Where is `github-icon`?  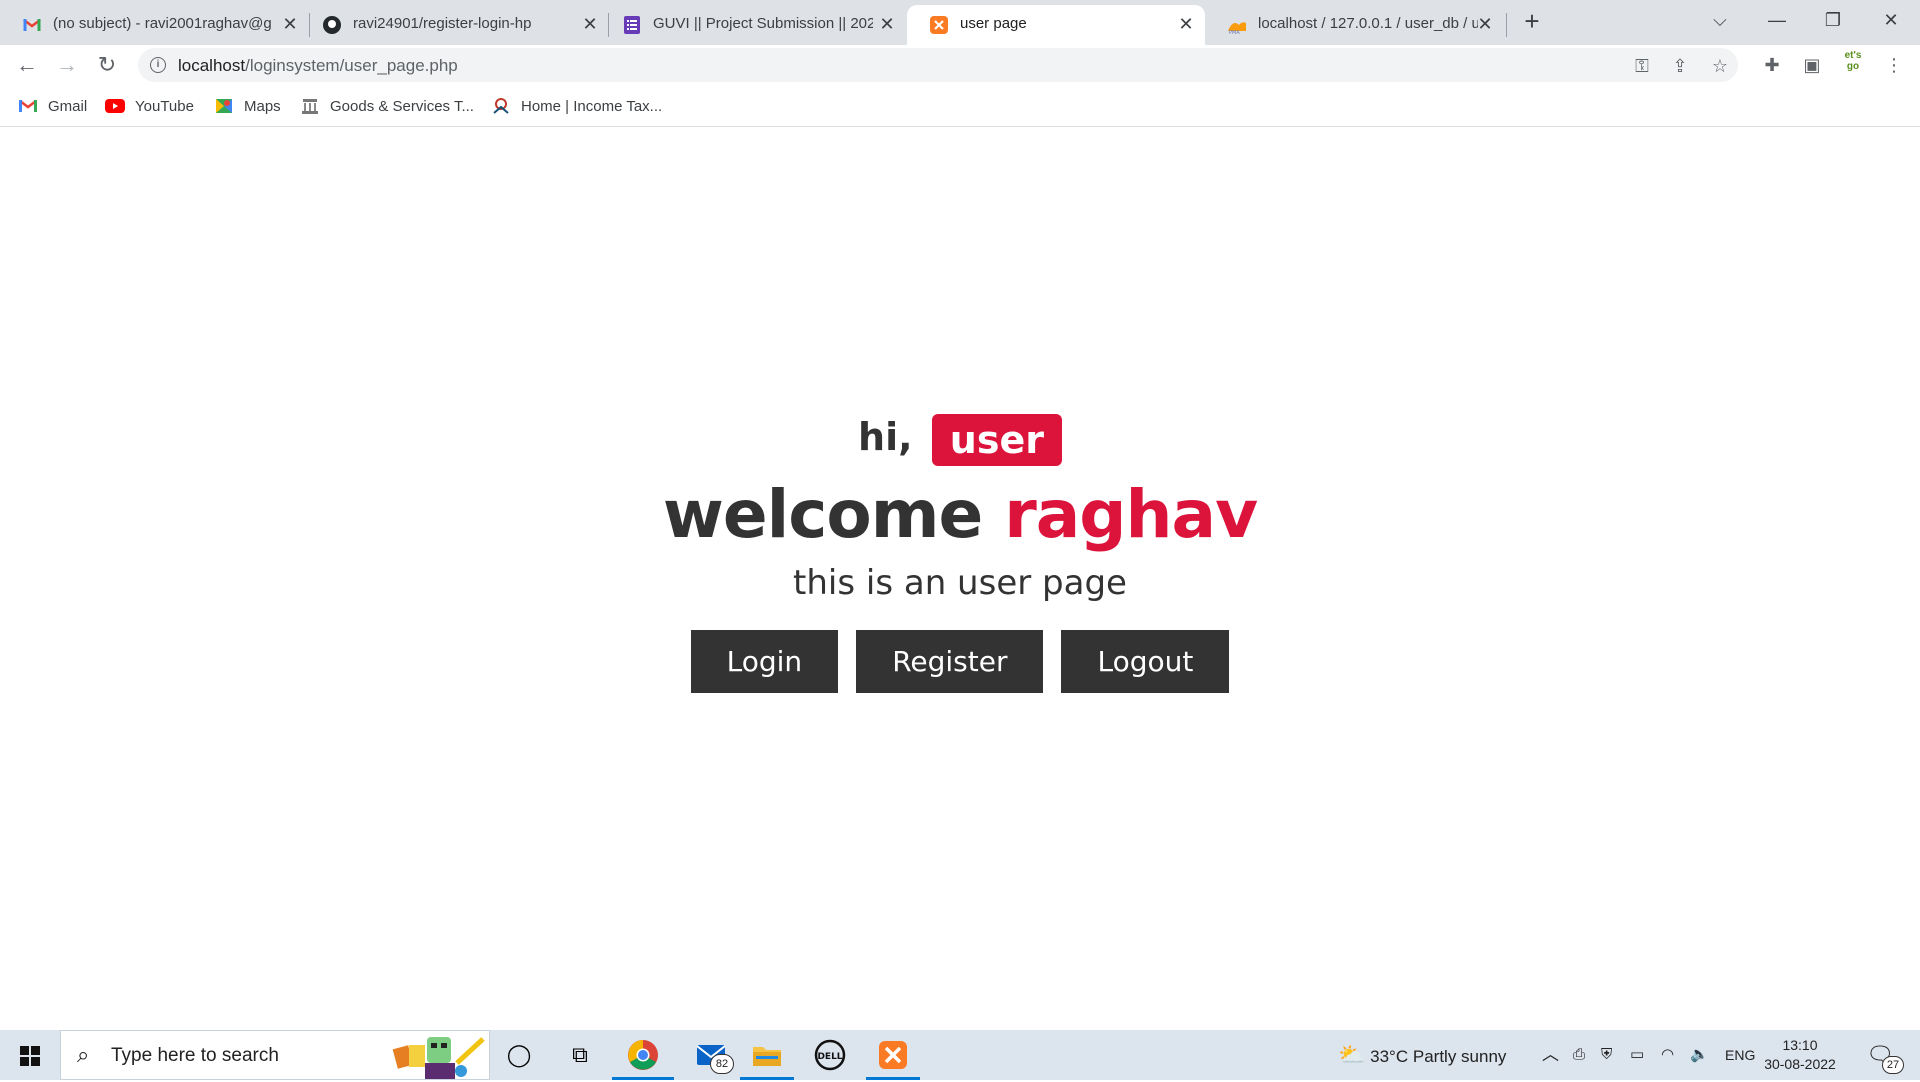 github-icon is located at coordinates (332, 25).